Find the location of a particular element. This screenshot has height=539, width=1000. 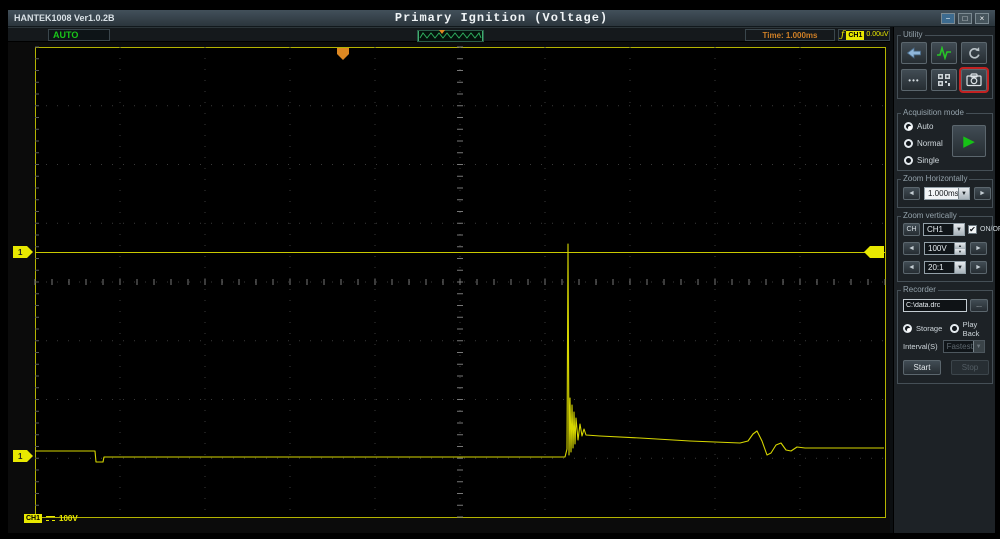

volts-per-div-value: 100V is located at coordinates (68, 518).